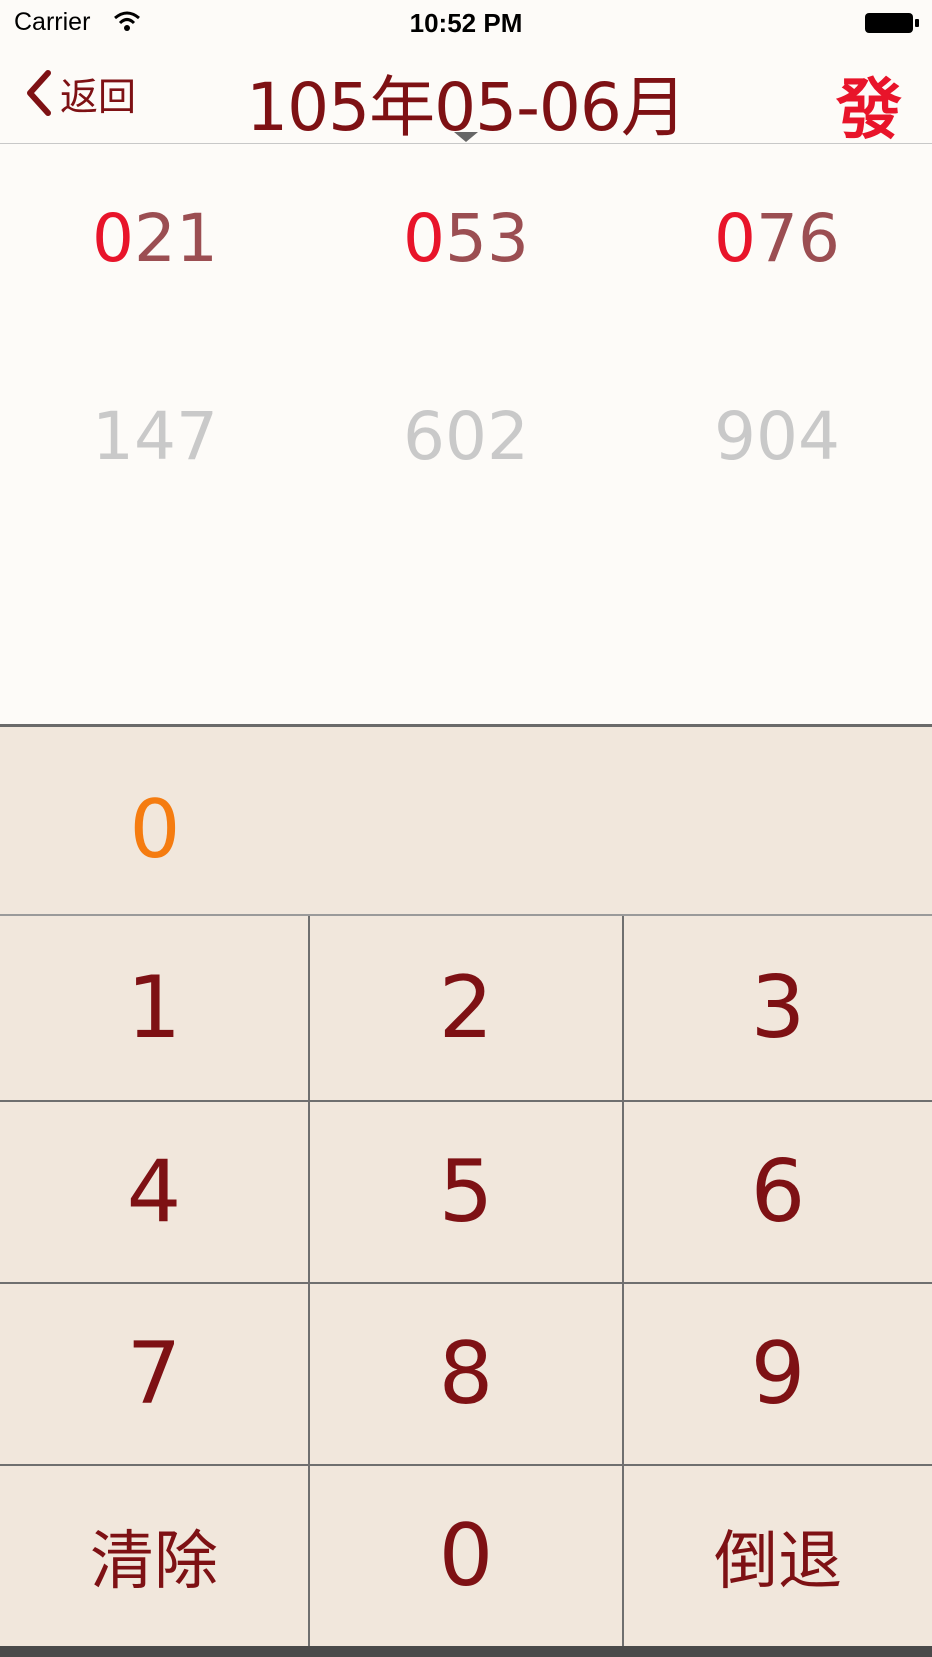 The width and height of the screenshot is (932, 1657). I want to click on bottom-bar, so click(466, 1651).